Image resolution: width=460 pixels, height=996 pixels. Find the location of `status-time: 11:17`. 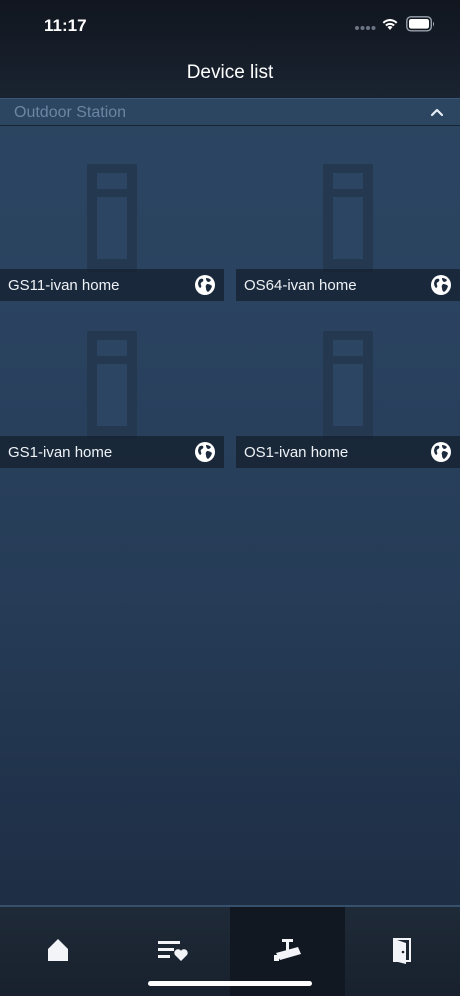

status-time: 11:17 is located at coordinates (65, 25).